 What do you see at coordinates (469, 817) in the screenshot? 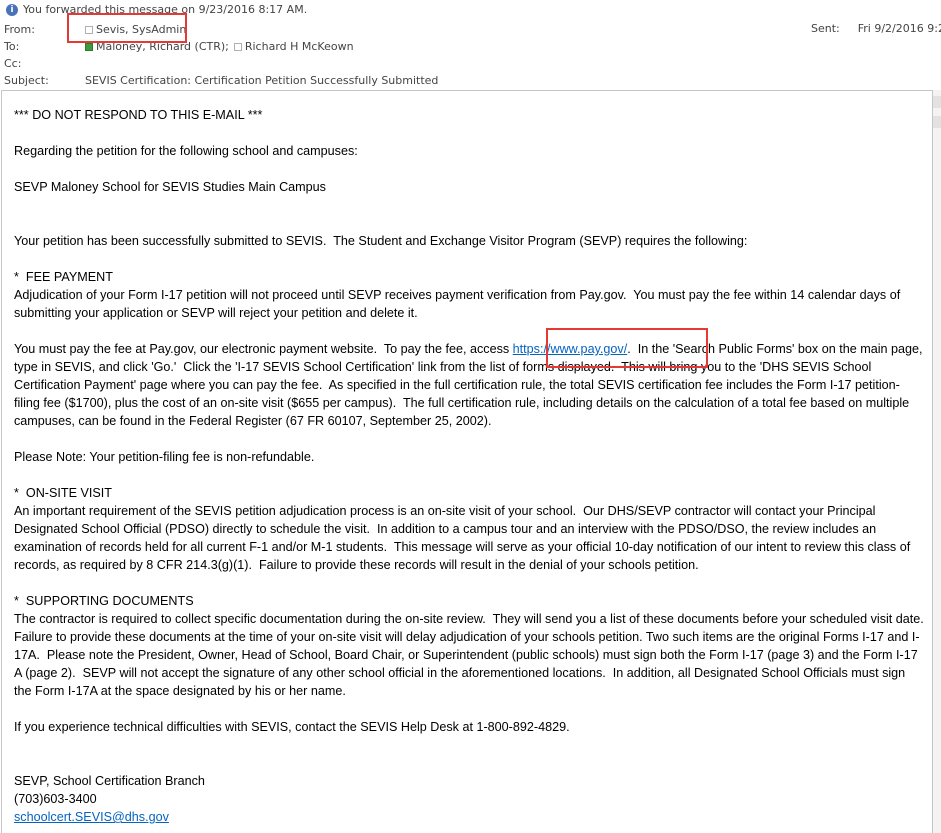
I see `signature-email-line: schoolcert.SEVIS@dhs.gov` at bounding box center [469, 817].